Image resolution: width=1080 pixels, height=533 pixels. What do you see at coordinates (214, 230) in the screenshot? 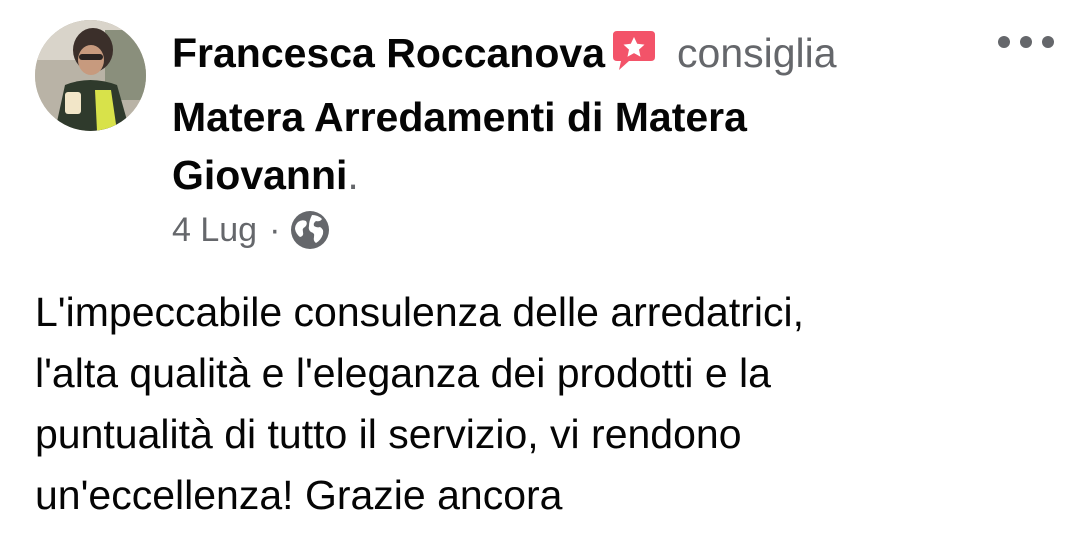
I see `post-date: 4 Lug` at bounding box center [214, 230].